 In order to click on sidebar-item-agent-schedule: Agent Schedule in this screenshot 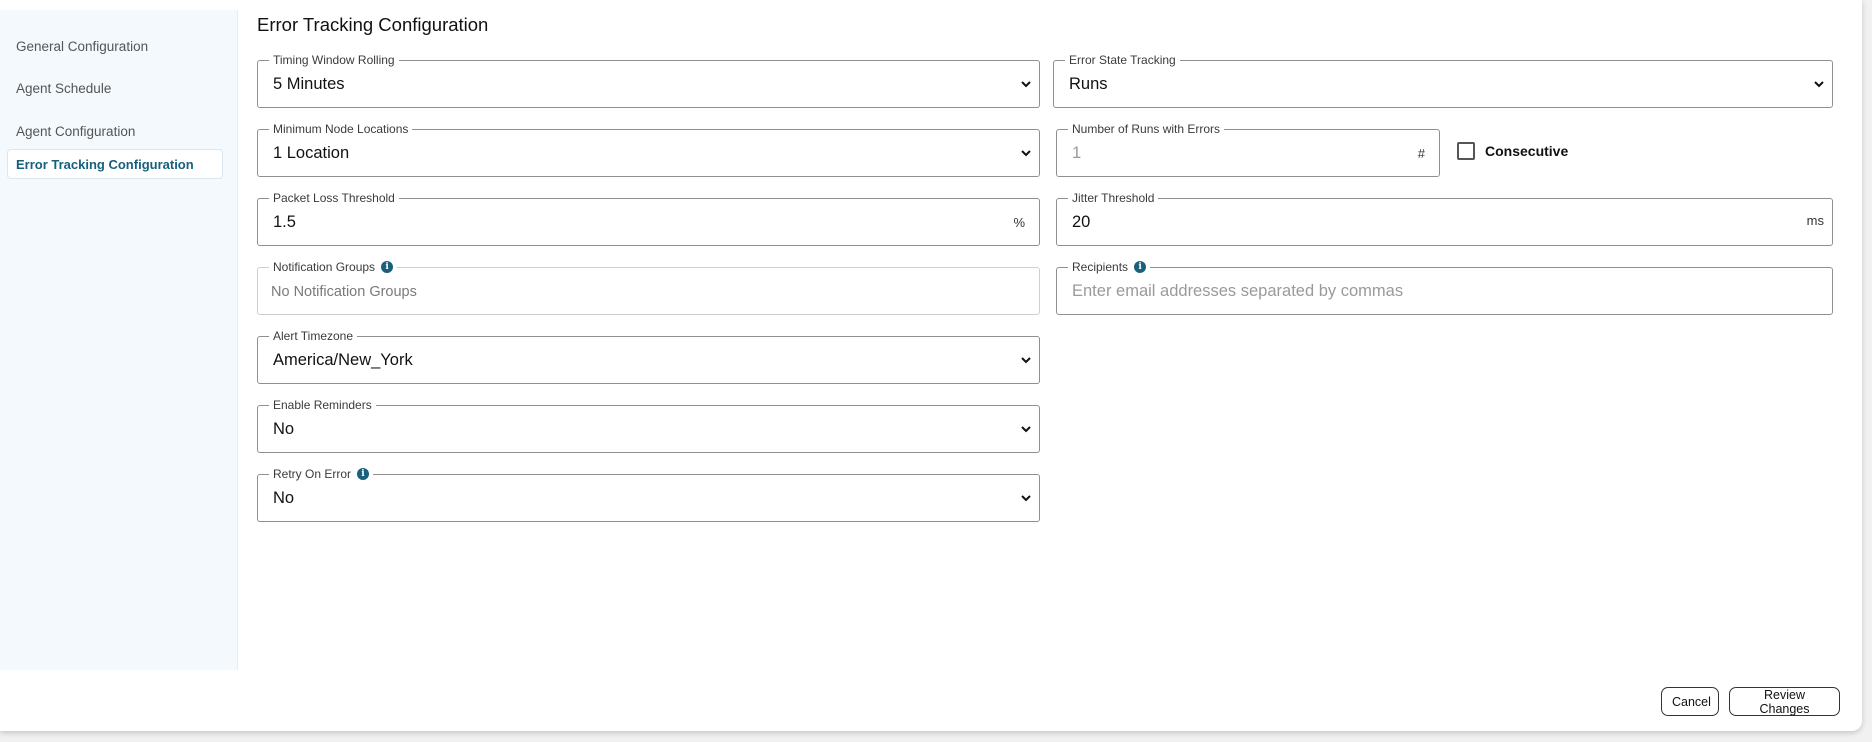, I will do `click(115, 88)`.